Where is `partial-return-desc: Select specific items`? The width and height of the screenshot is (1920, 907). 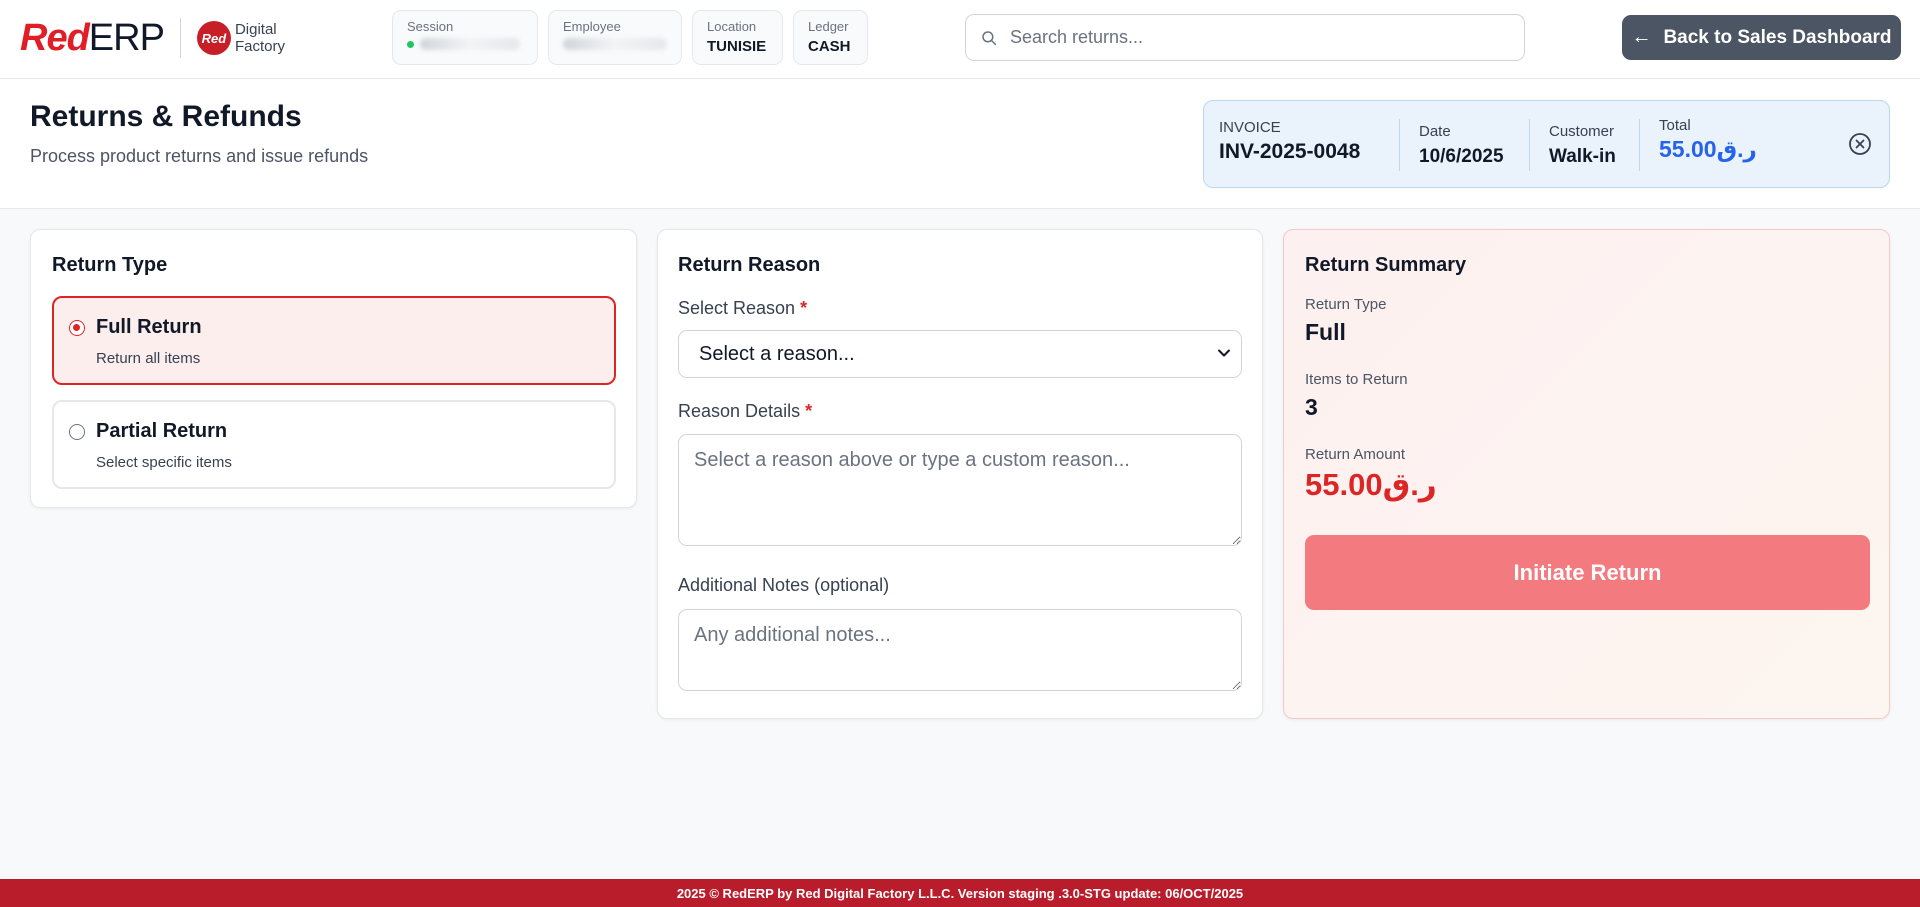 partial-return-desc: Select specific items is located at coordinates (164, 462).